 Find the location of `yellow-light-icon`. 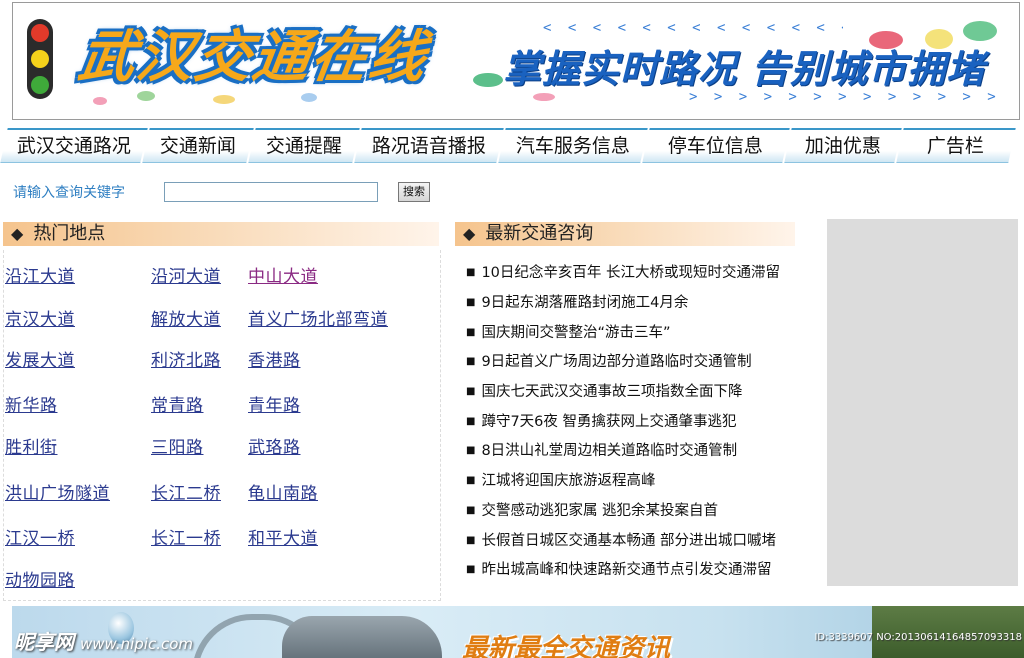

yellow-light-icon is located at coordinates (40, 59).